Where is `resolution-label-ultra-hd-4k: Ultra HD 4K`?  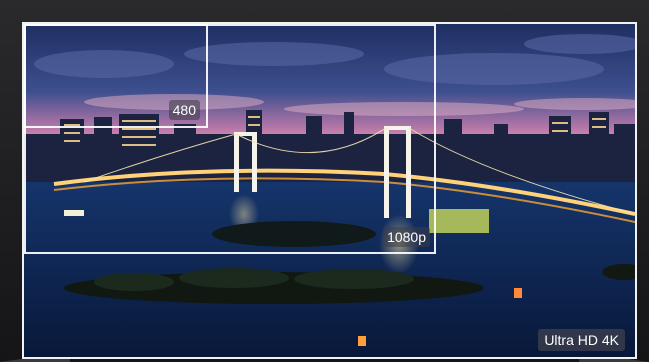
resolution-label-ultra-hd-4k: Ultra HD 4K is located at coordinates (581, 340).